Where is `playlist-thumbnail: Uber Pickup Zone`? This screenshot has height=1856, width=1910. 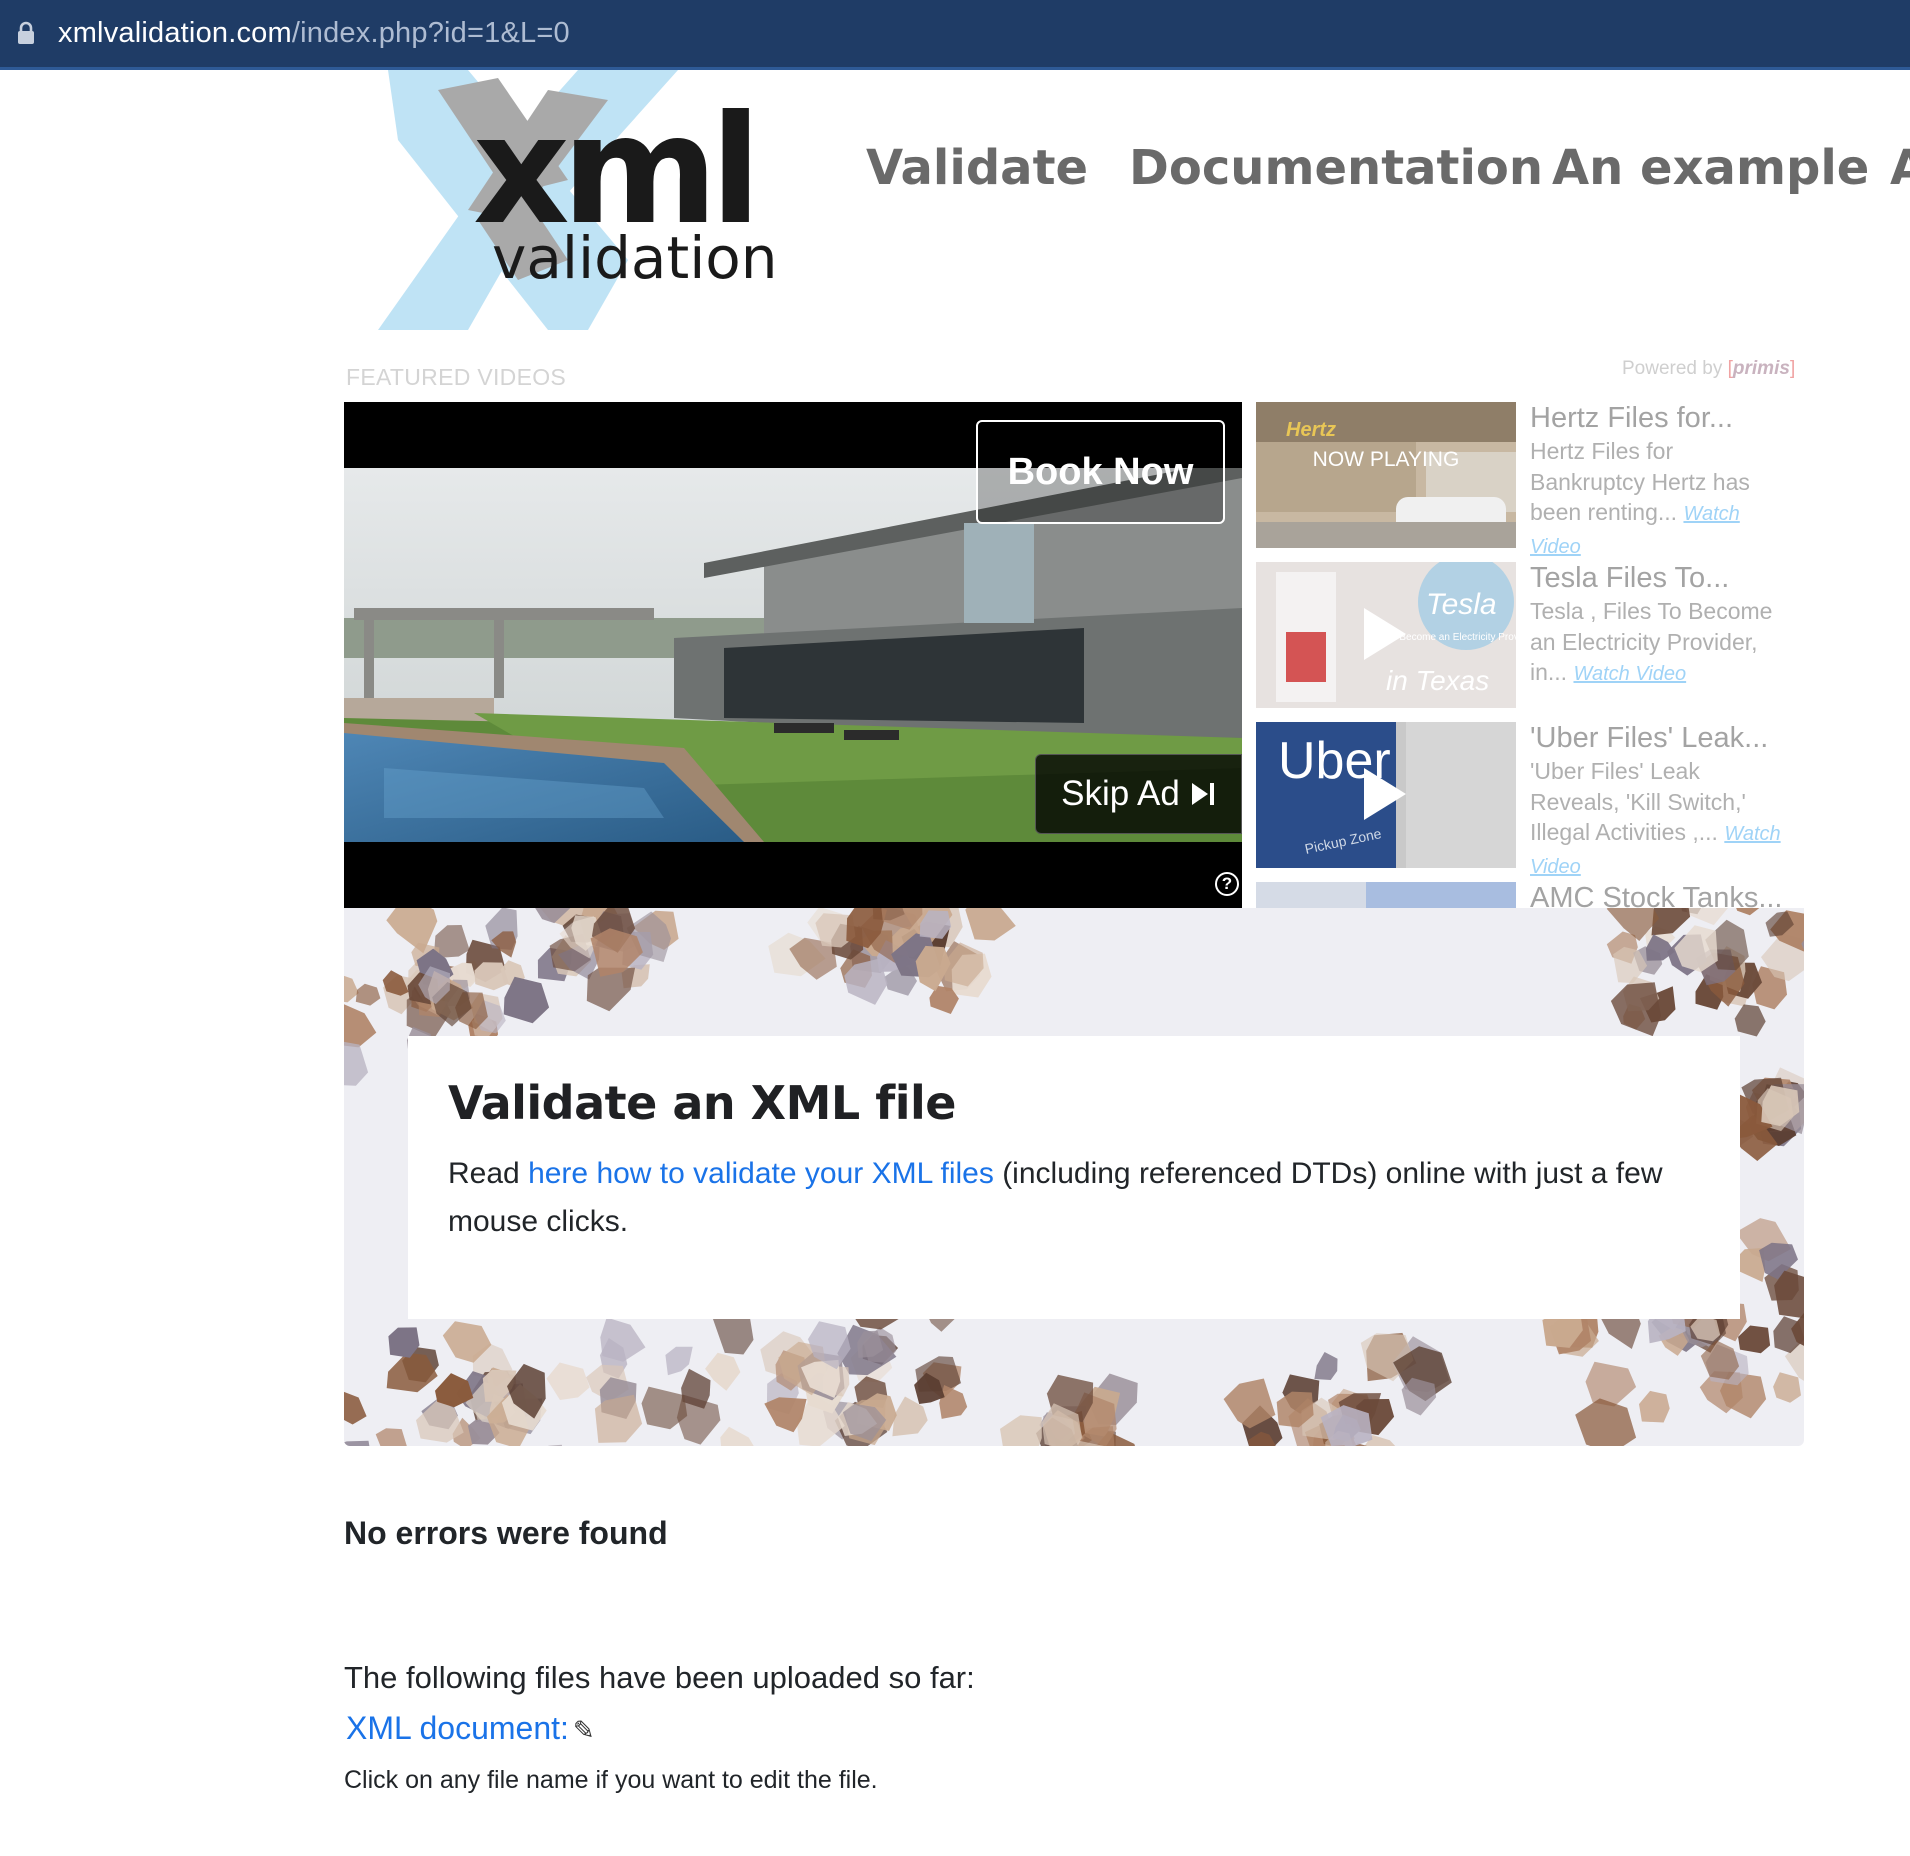 playlist-thumbnail: Uber Pickup Zone is located at coordinates (1386, 795).